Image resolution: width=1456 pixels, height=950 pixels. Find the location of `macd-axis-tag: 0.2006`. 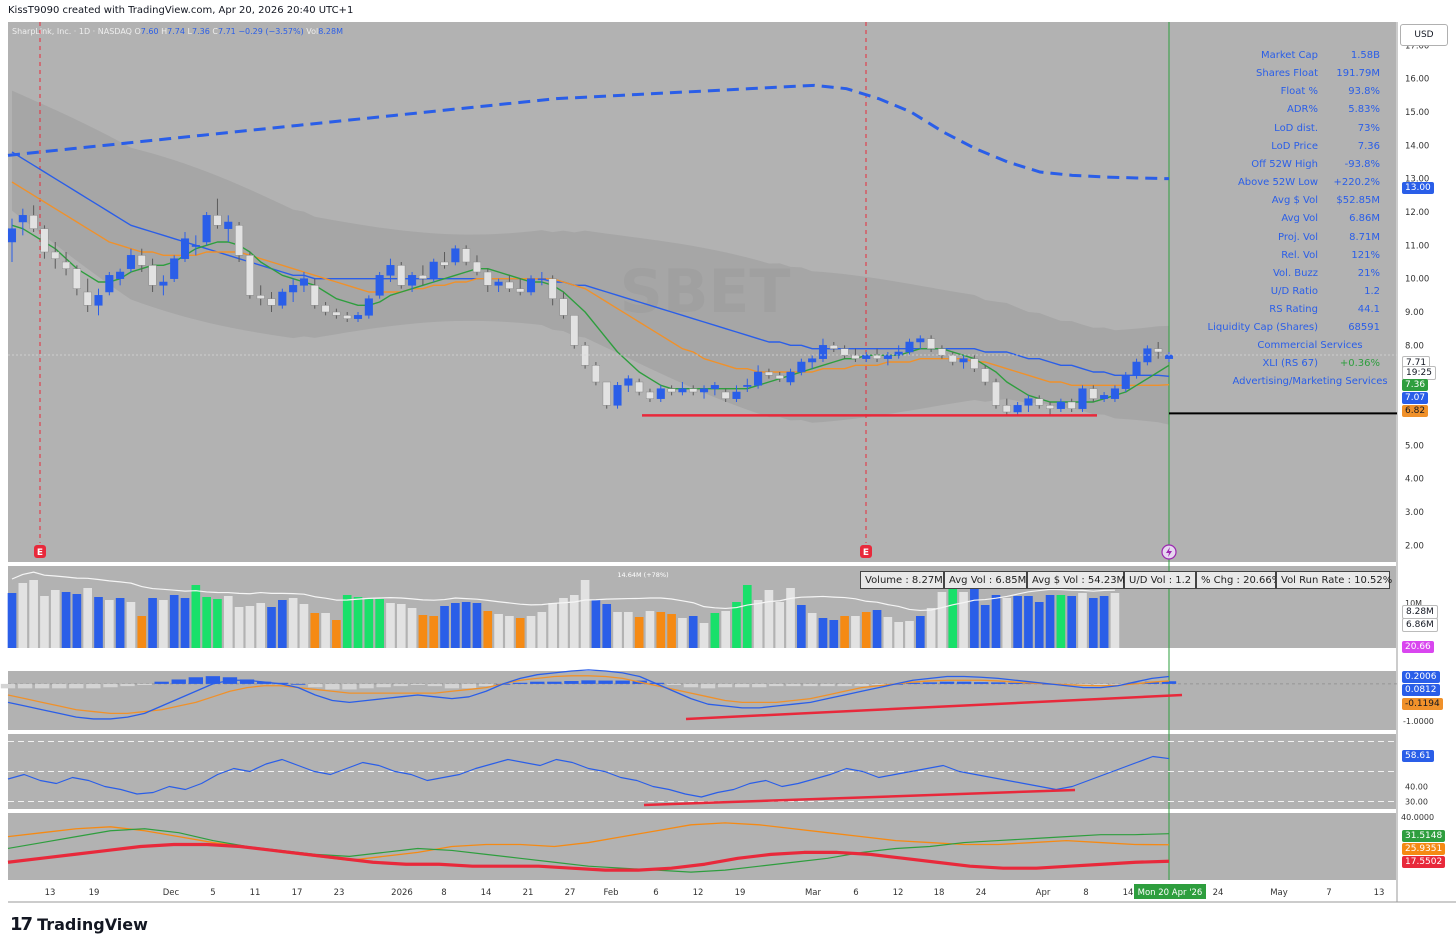

macd-axis-tag: 0.2006 is located at coordinates (1421, 677).